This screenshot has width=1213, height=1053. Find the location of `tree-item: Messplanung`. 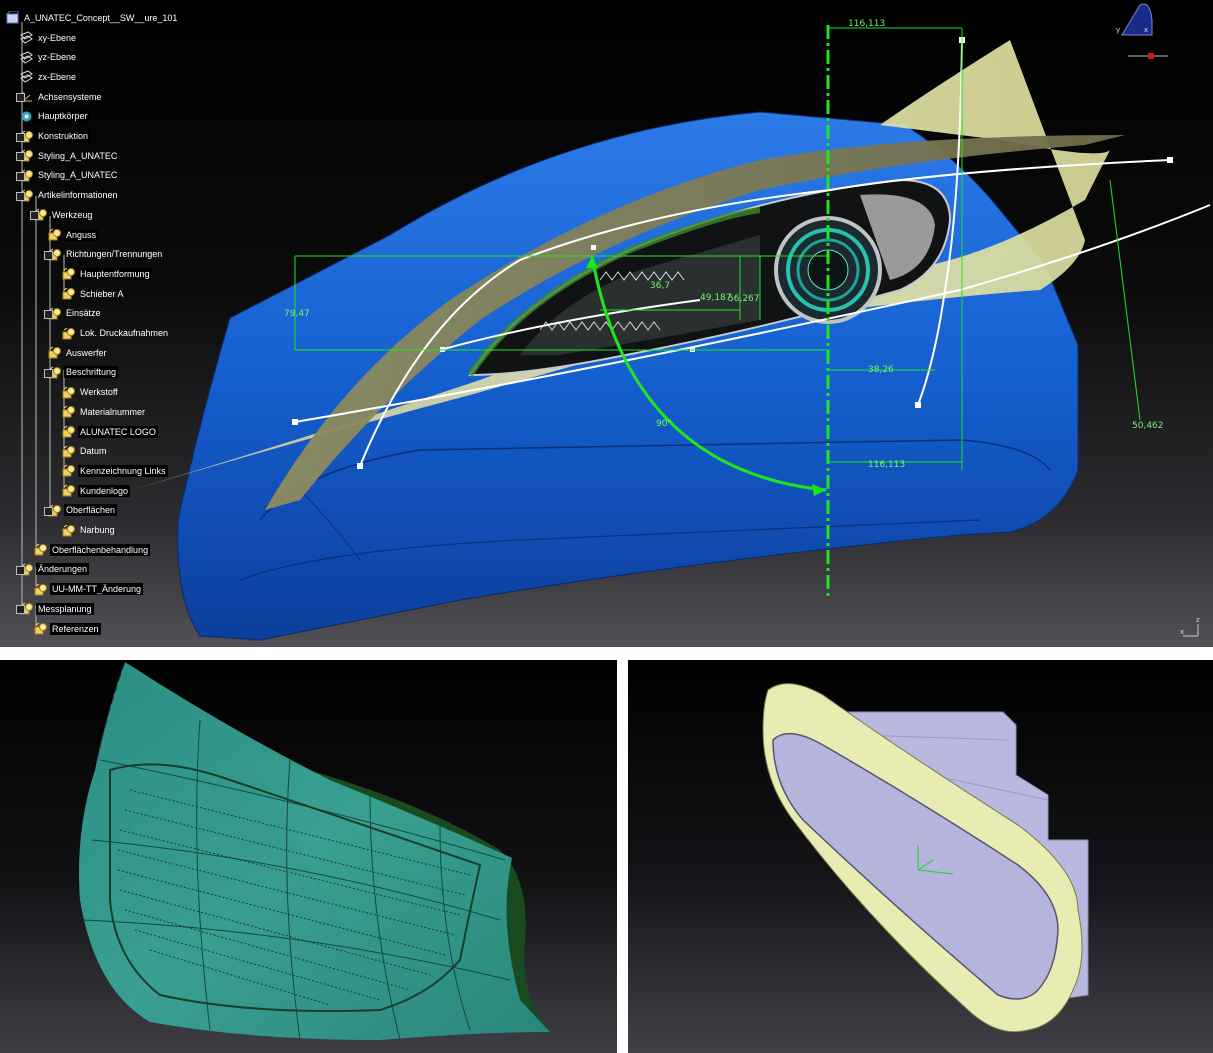

tree-item: Messplanung is located at coordinates (57, 608).